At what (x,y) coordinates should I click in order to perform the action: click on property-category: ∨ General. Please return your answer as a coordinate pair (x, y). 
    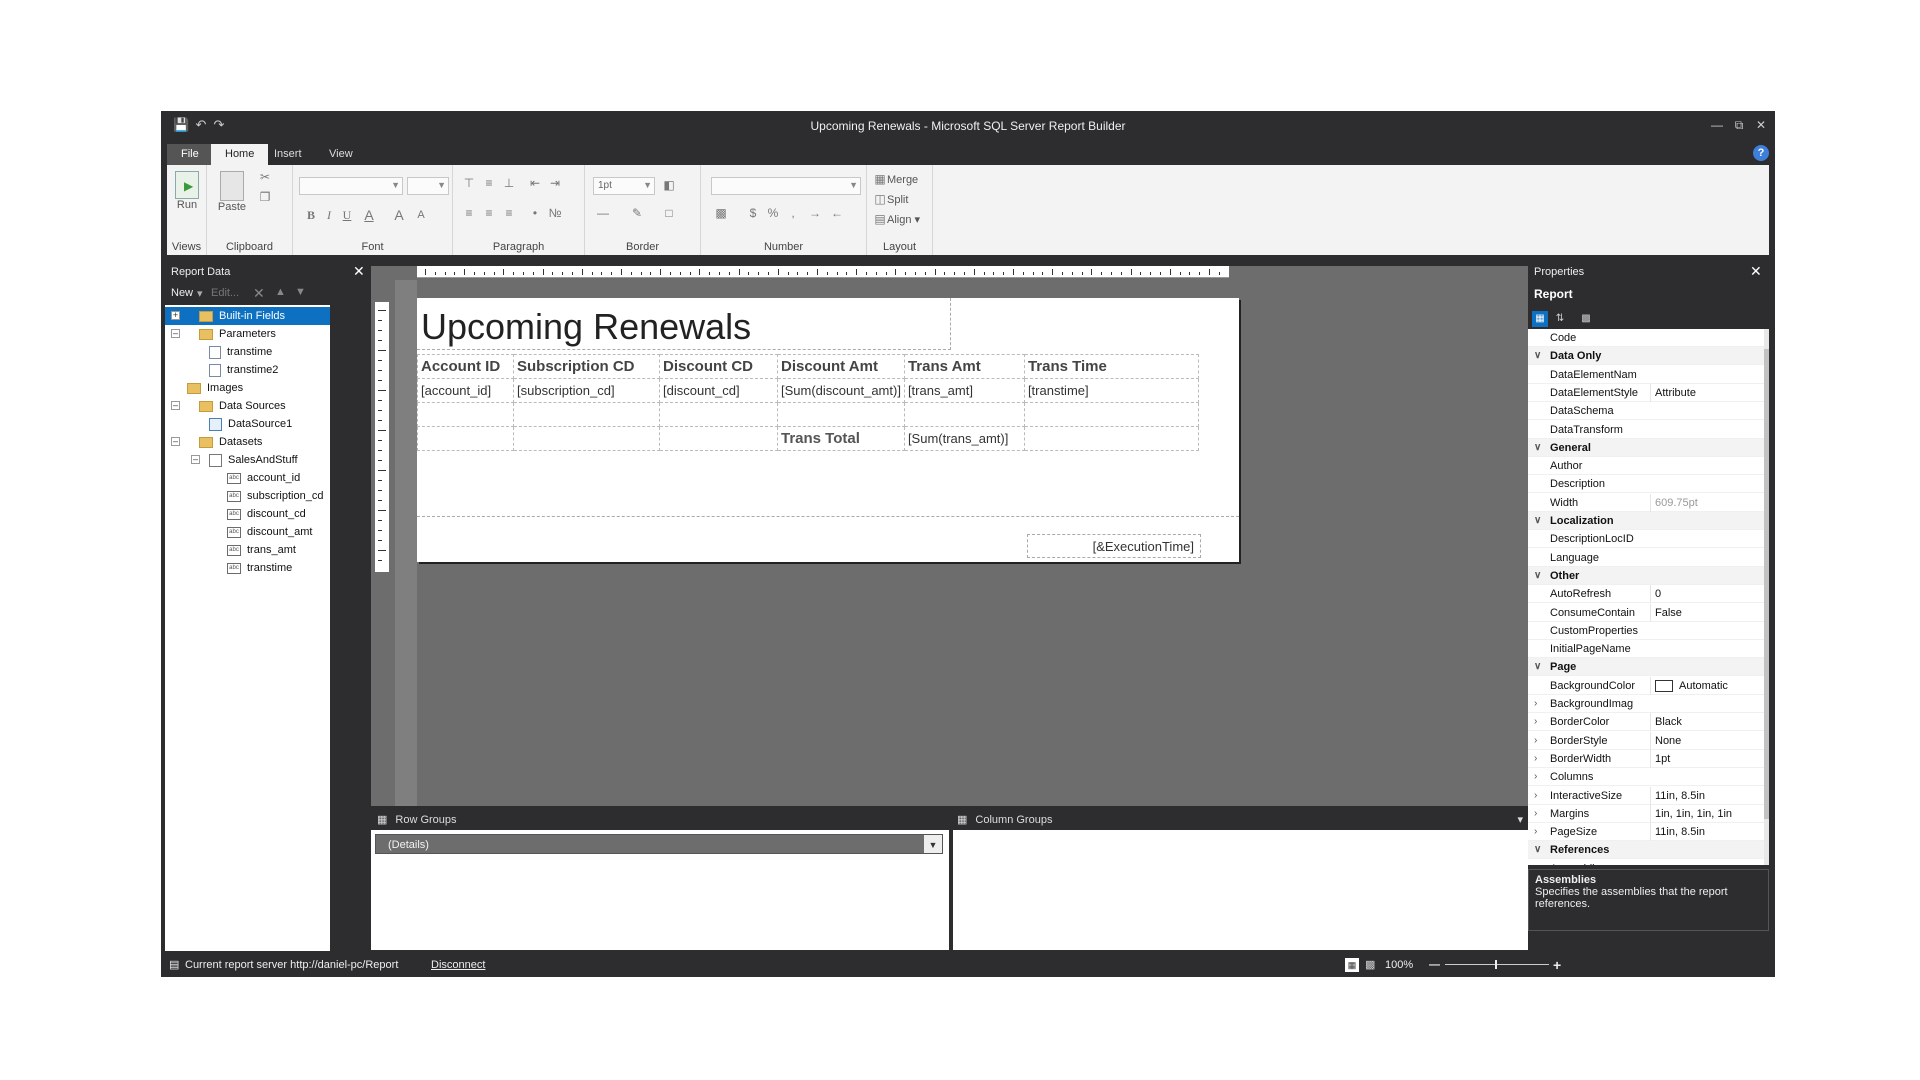
    Looking at the image, I should click on (1646, 447).